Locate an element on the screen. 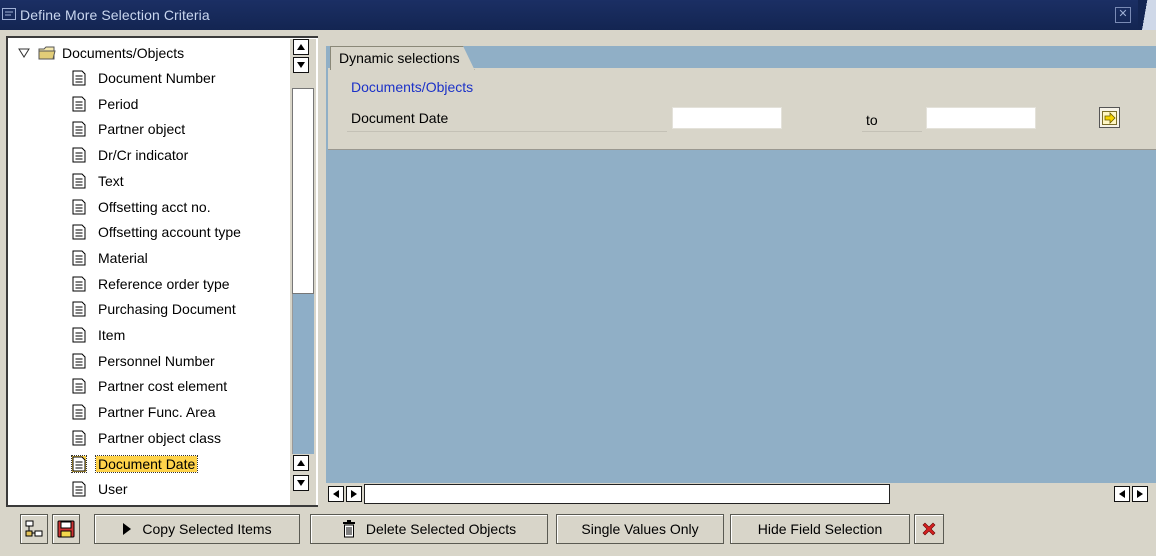 The image size is (1156, 556). to-underline is located at coordinates (892, 131).